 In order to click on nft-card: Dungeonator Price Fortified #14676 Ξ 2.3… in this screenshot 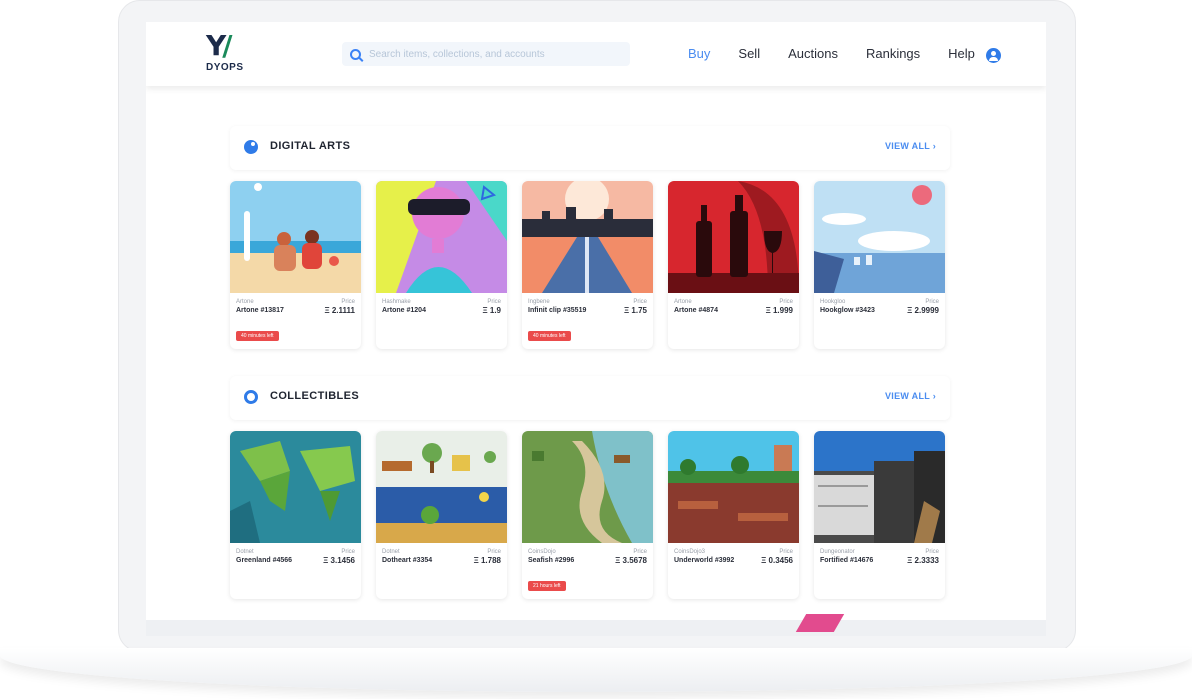, I will do `click(879, 515)`.